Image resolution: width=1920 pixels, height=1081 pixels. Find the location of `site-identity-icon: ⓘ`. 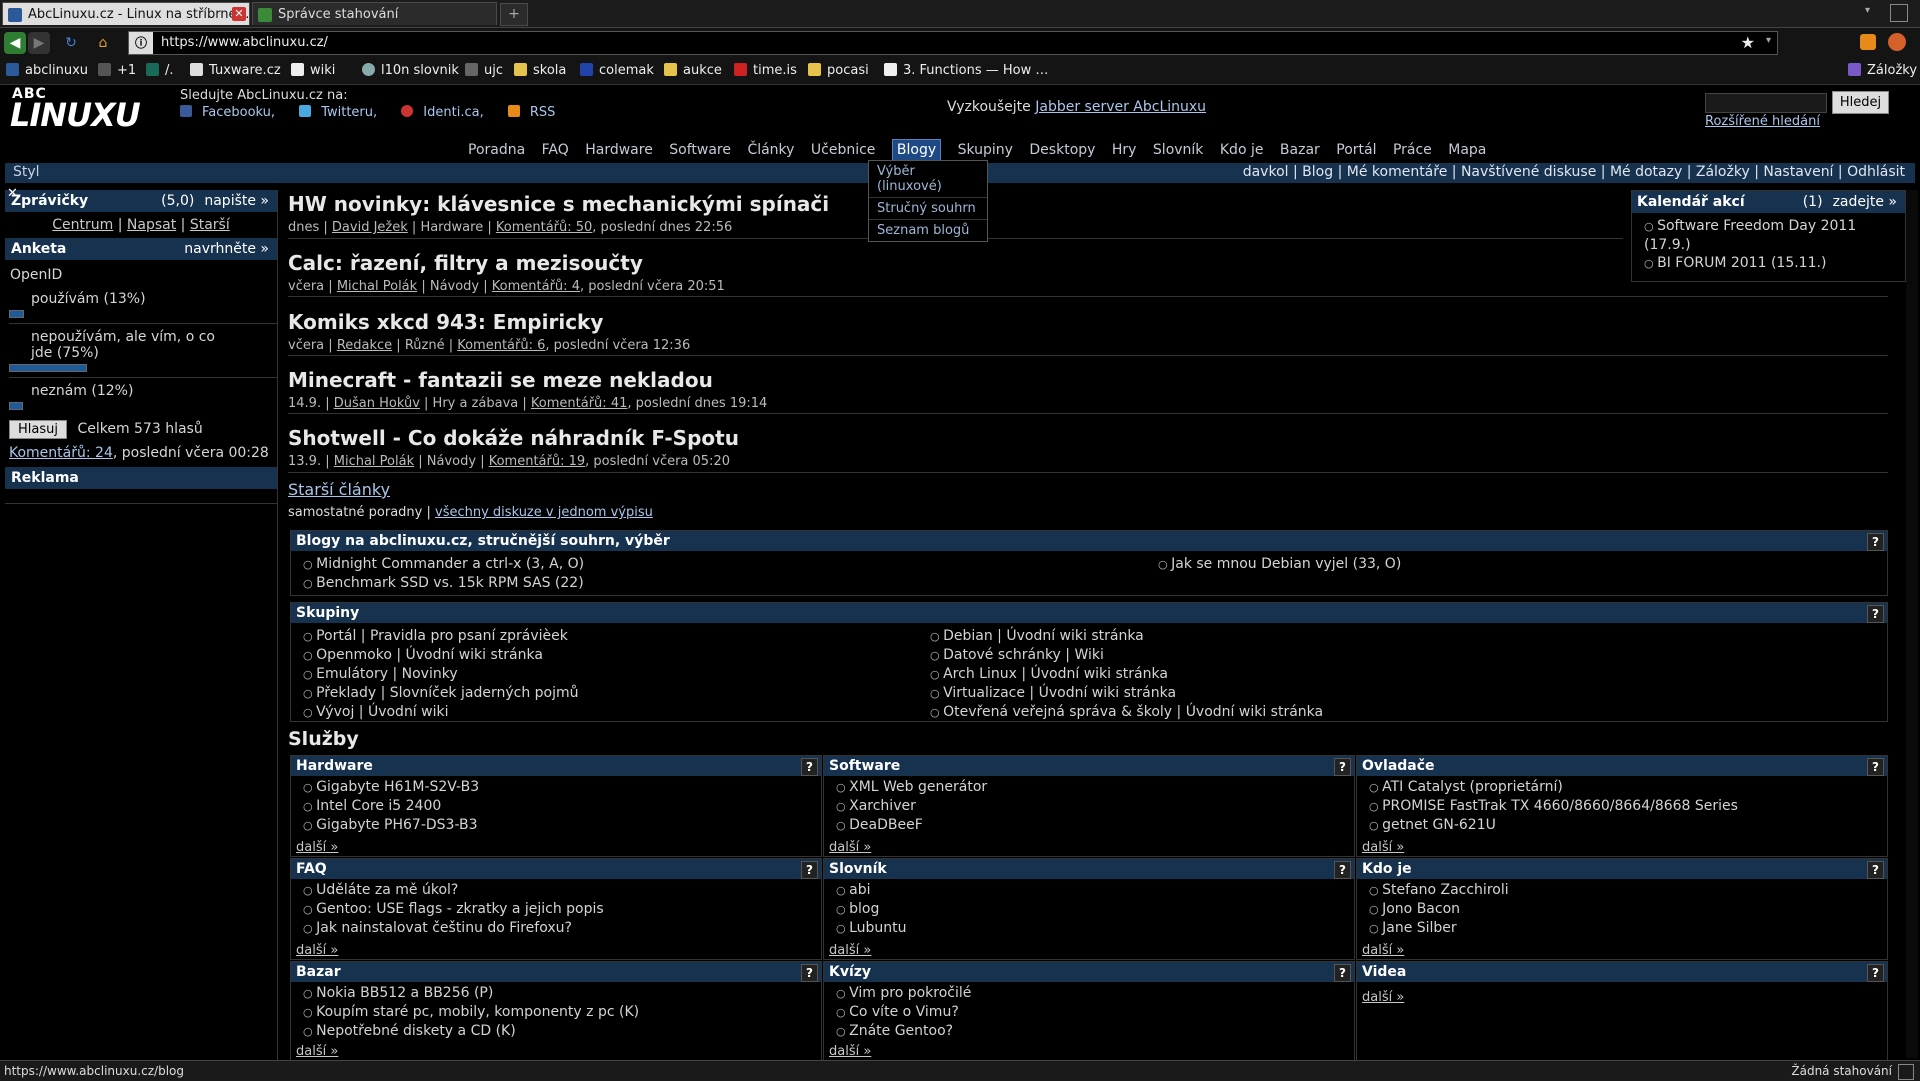

site-identity-icon: ⓘ is located at coordinates (141, 43).